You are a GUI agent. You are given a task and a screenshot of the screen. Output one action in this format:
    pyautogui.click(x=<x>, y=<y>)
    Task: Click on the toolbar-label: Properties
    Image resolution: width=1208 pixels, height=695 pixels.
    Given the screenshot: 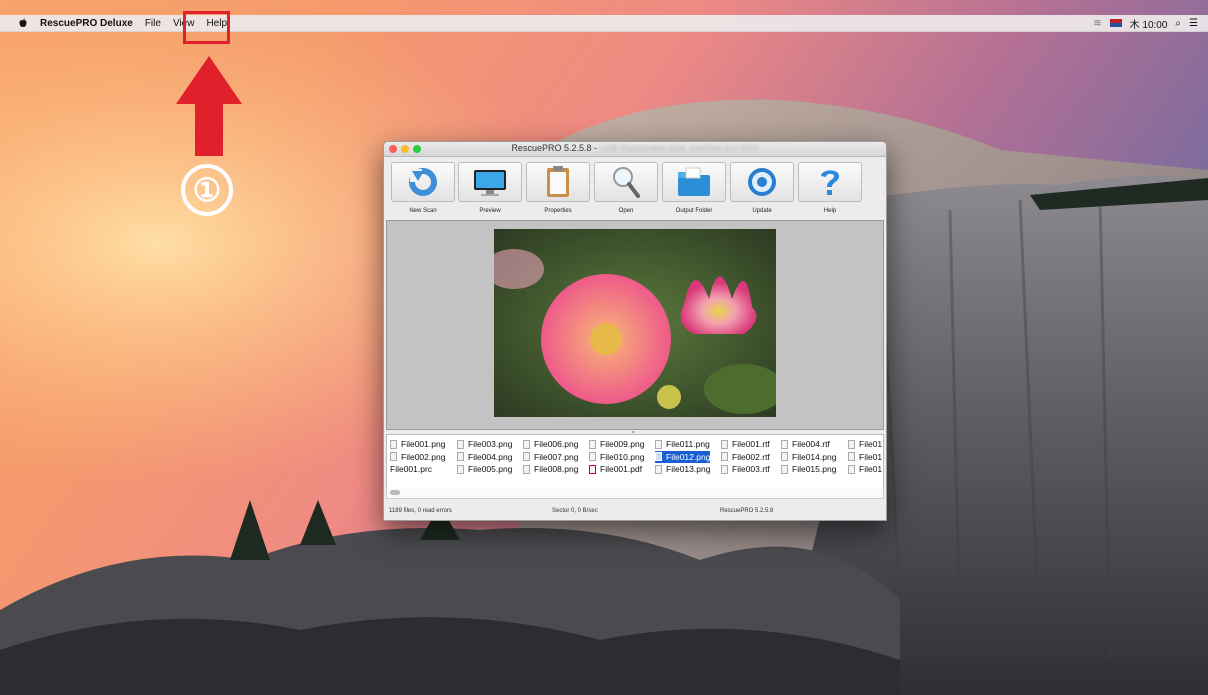 What is the action you would take?
    pyautogui.click(x=558, y=211)
    